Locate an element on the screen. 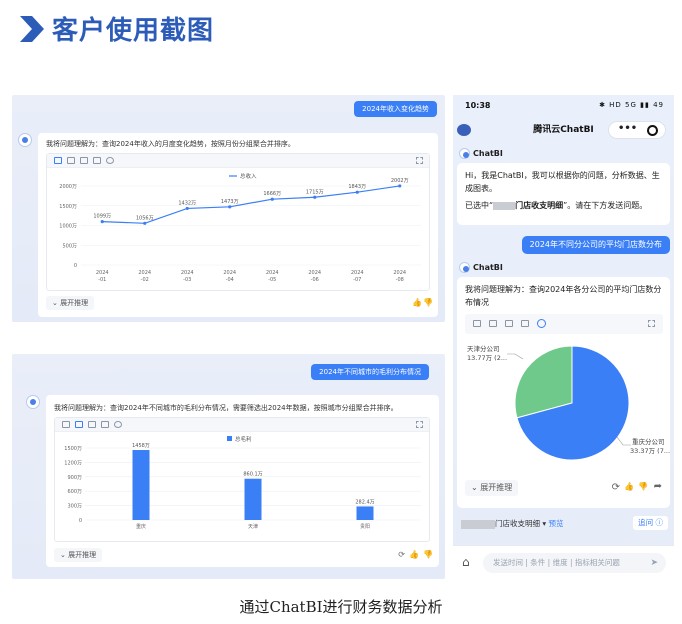 The width and height of the screenshot is (682, 624). status-icons: ✱ HD 5G ▮▮ 49 is located at coordinates (631, 105).